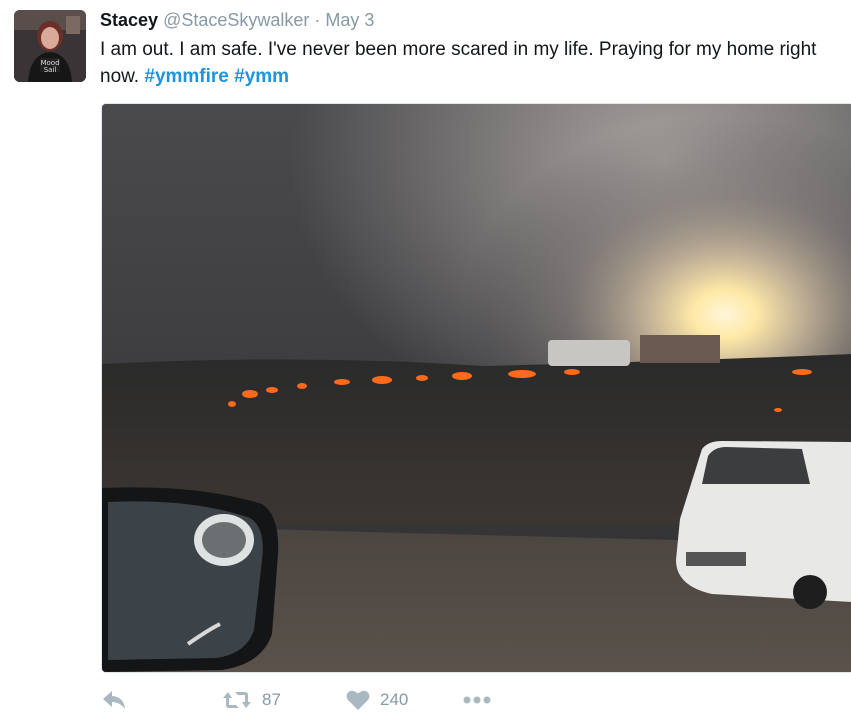 Image resolution: width=851 pixels, height=712 pixels. I want to click on retweet-button: 87, so click(251, 700).